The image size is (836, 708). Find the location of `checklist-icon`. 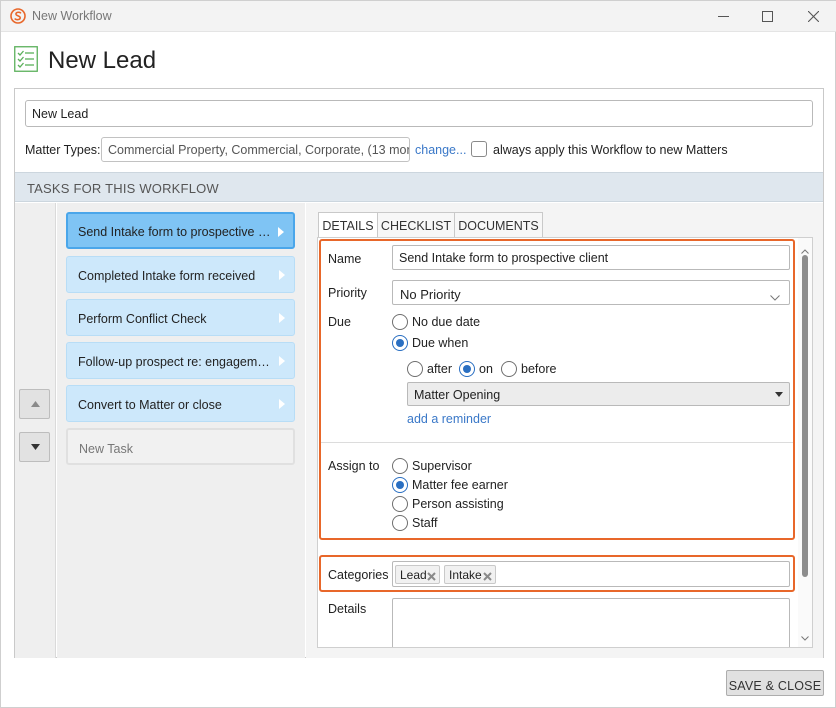

checklist-icon is located at coordinates (26, 59).